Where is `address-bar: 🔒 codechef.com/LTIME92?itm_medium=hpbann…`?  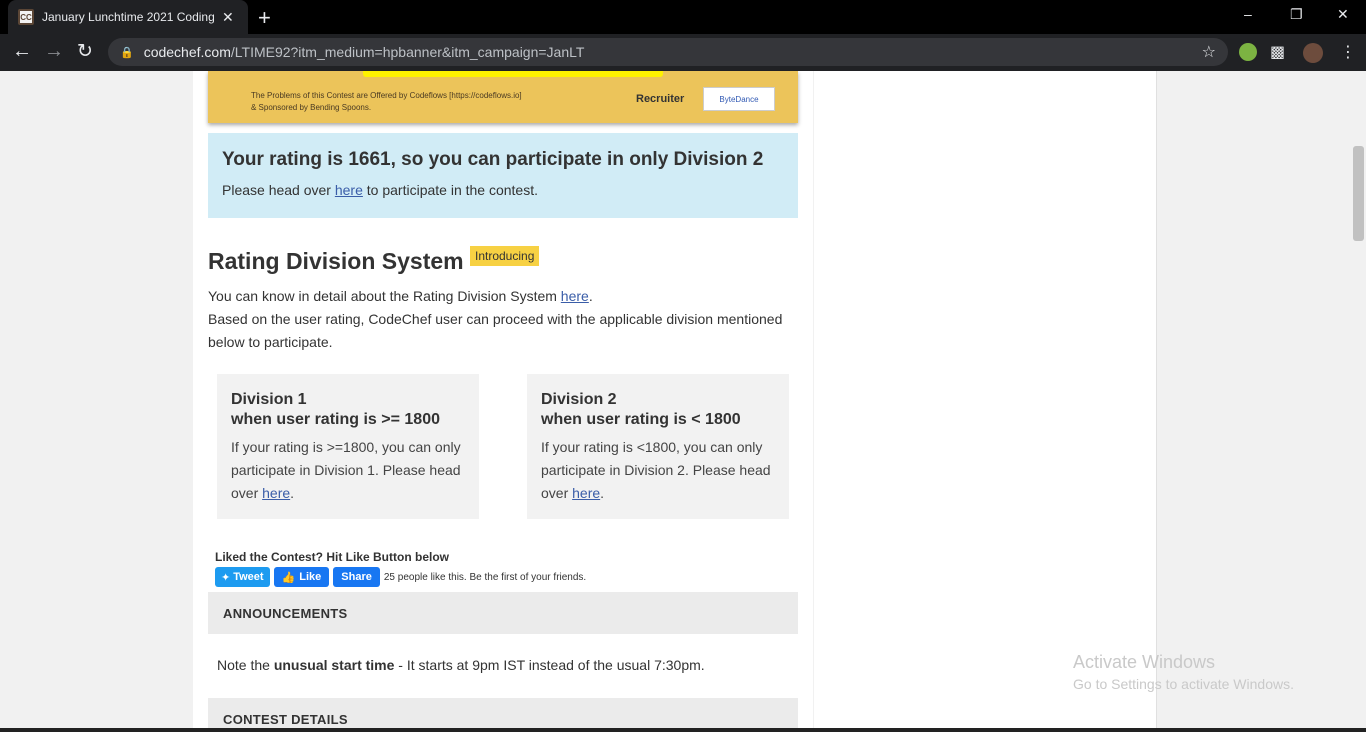
address-bar: 🔒 codechef.com/LTIME92?itm_medium=hpbann… is located at coordinates (668, 52).